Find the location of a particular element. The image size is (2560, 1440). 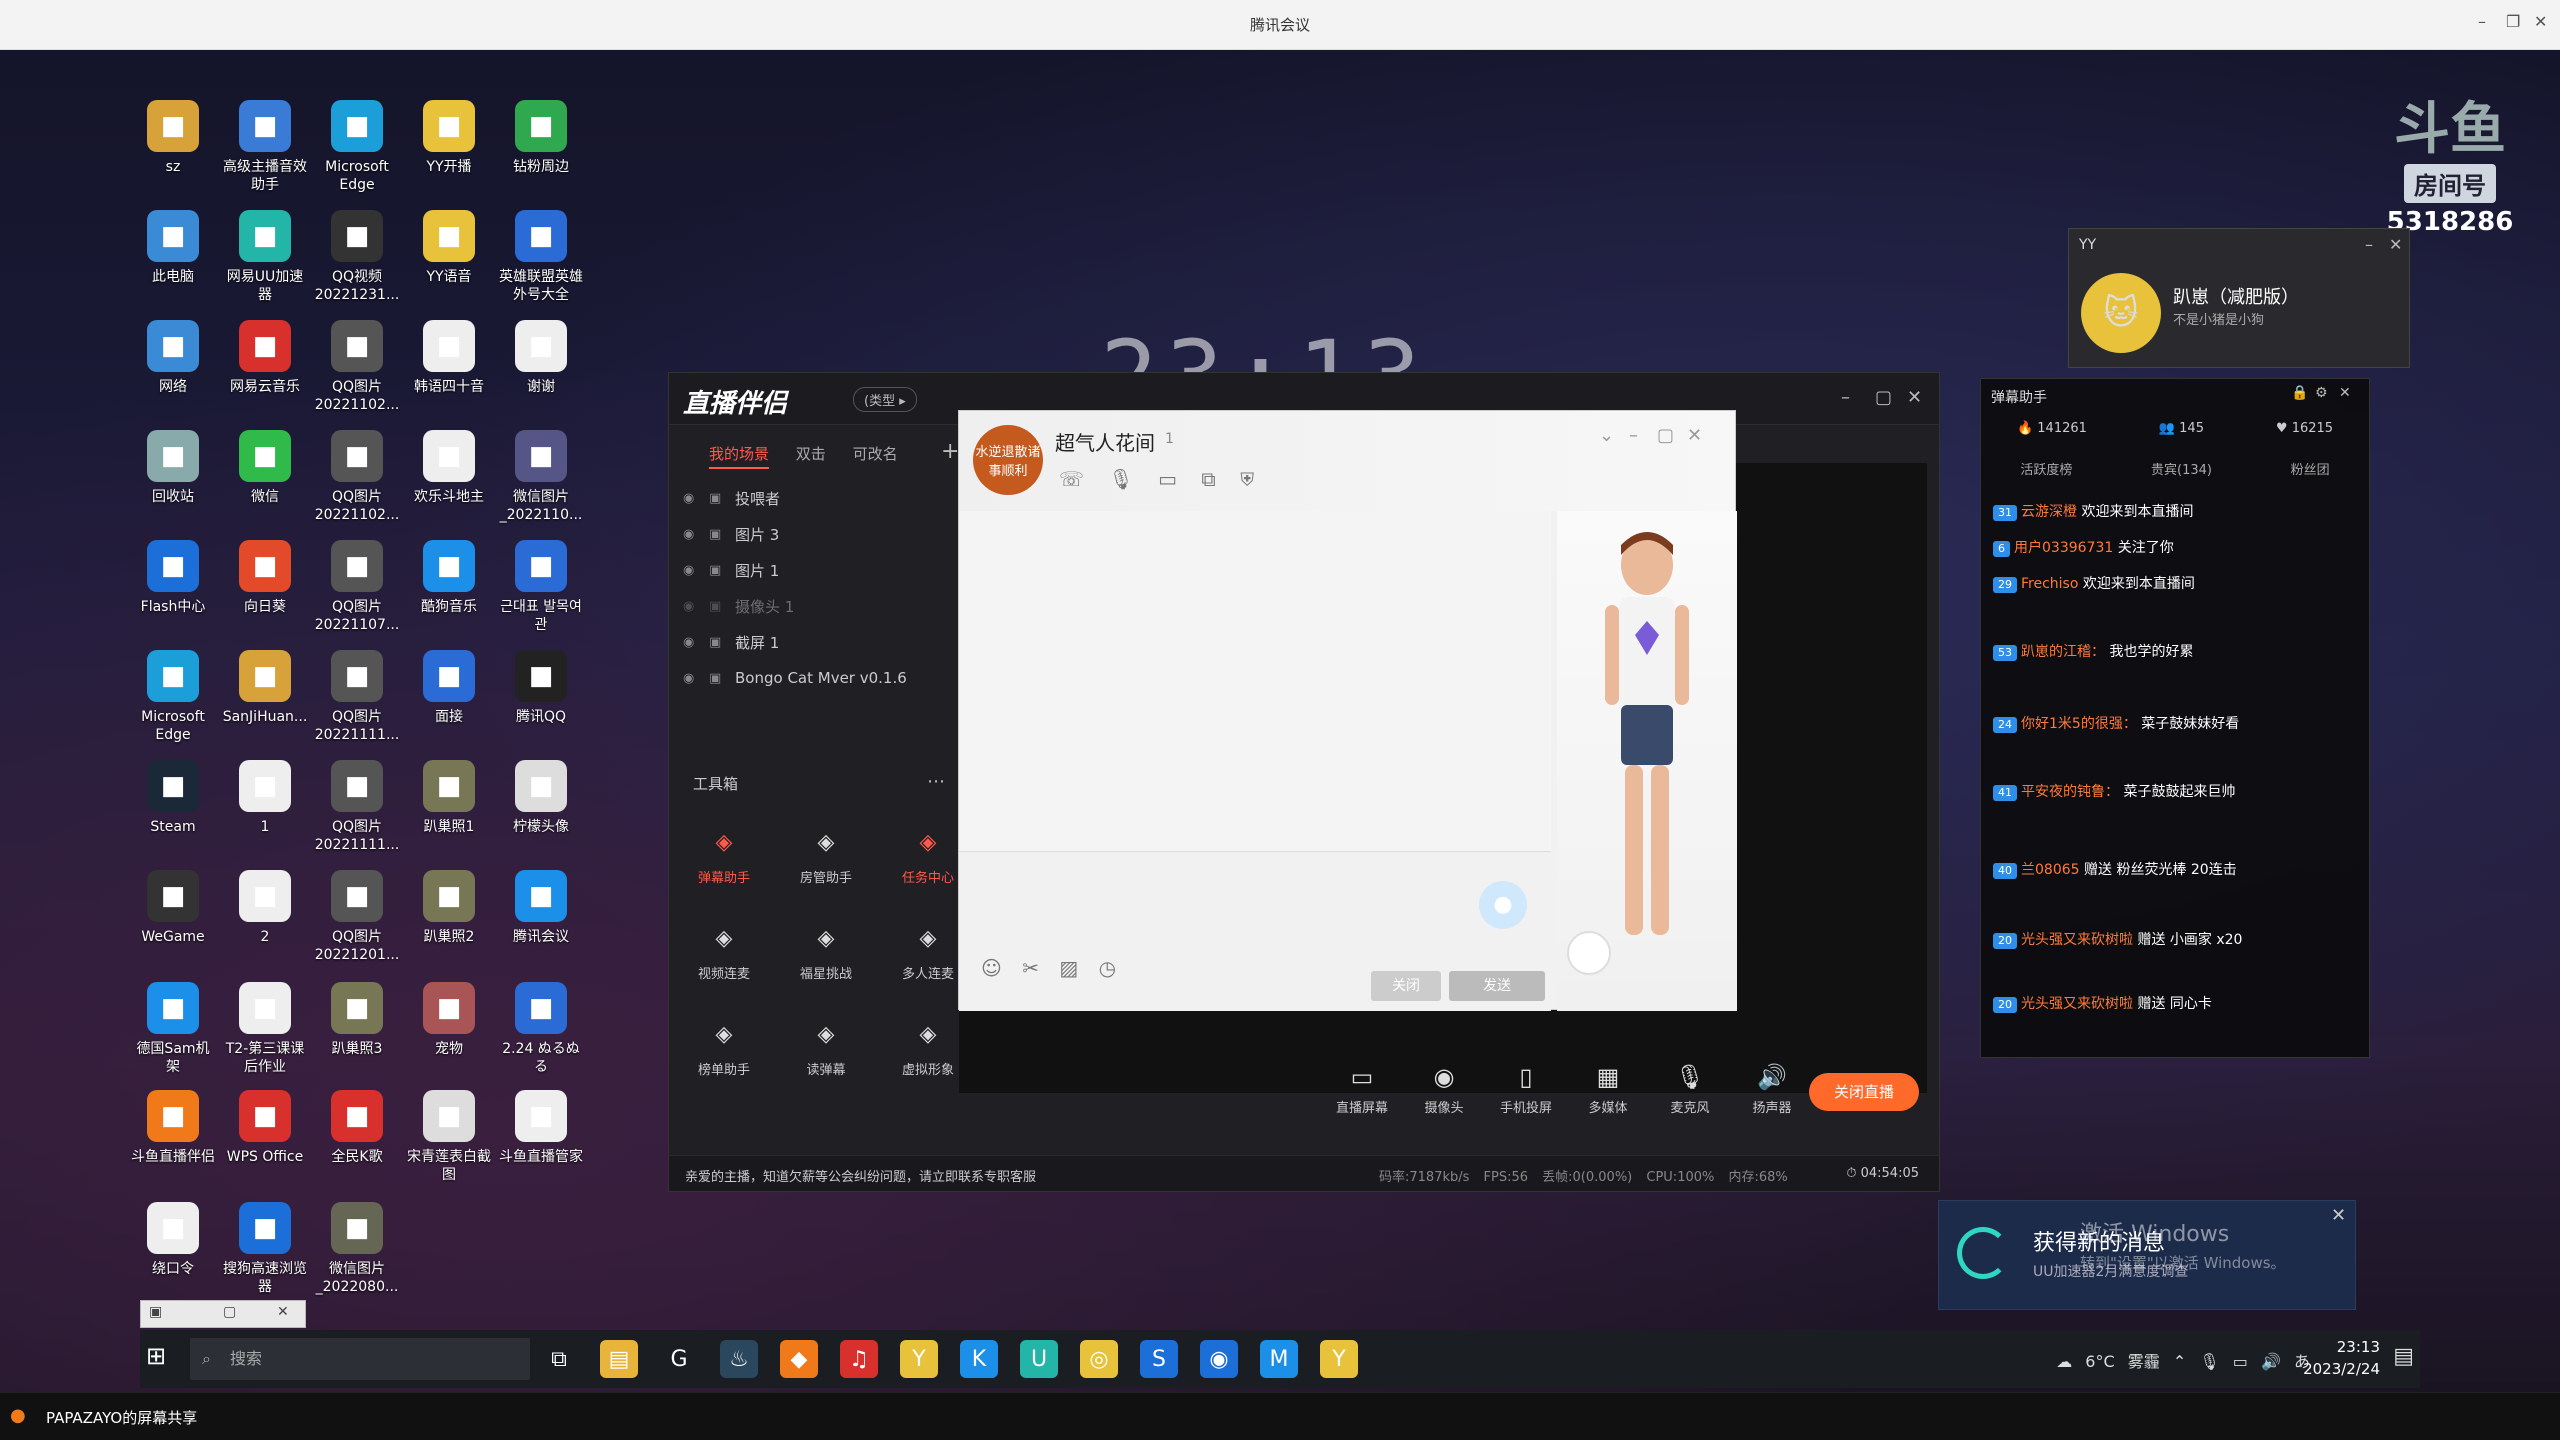

close-live-button: 关闭直播 is located at coordinates (1864, 1092).